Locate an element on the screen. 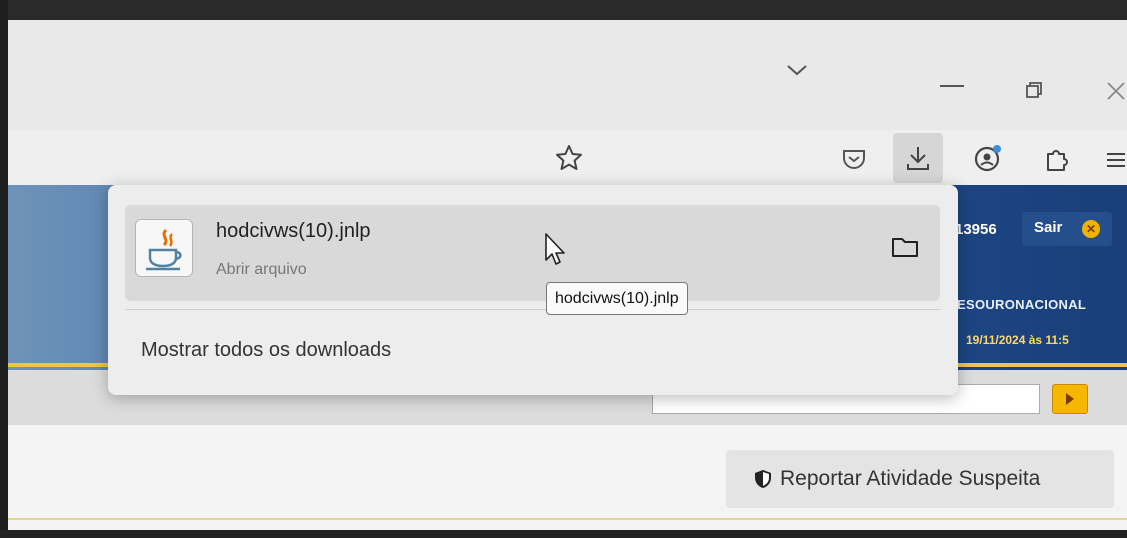 This screenshot has width=1127, height=538. account-icon is located at coordinates (988, 158).